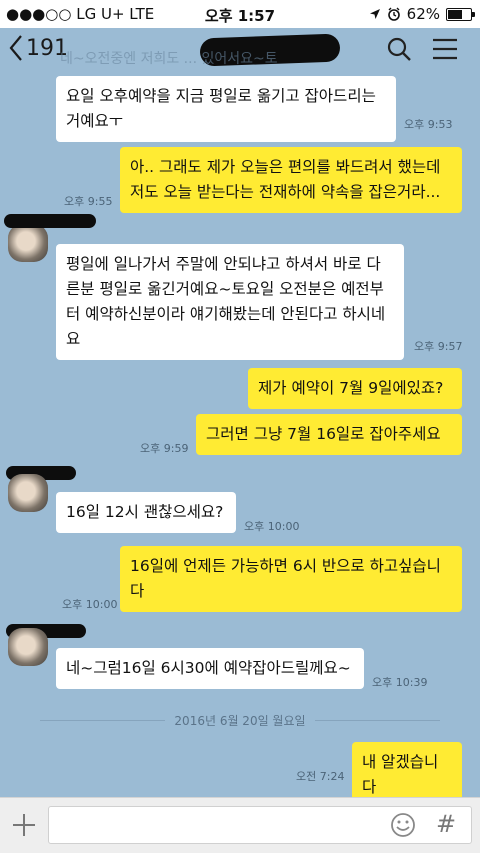 This screenshot has width=480, height=853. I want to click on message-bubble-incoming: 요일 오후예약을 지금 평일로 옮기고 잡아드리는 거예요ㅜ, so click(226, 109).